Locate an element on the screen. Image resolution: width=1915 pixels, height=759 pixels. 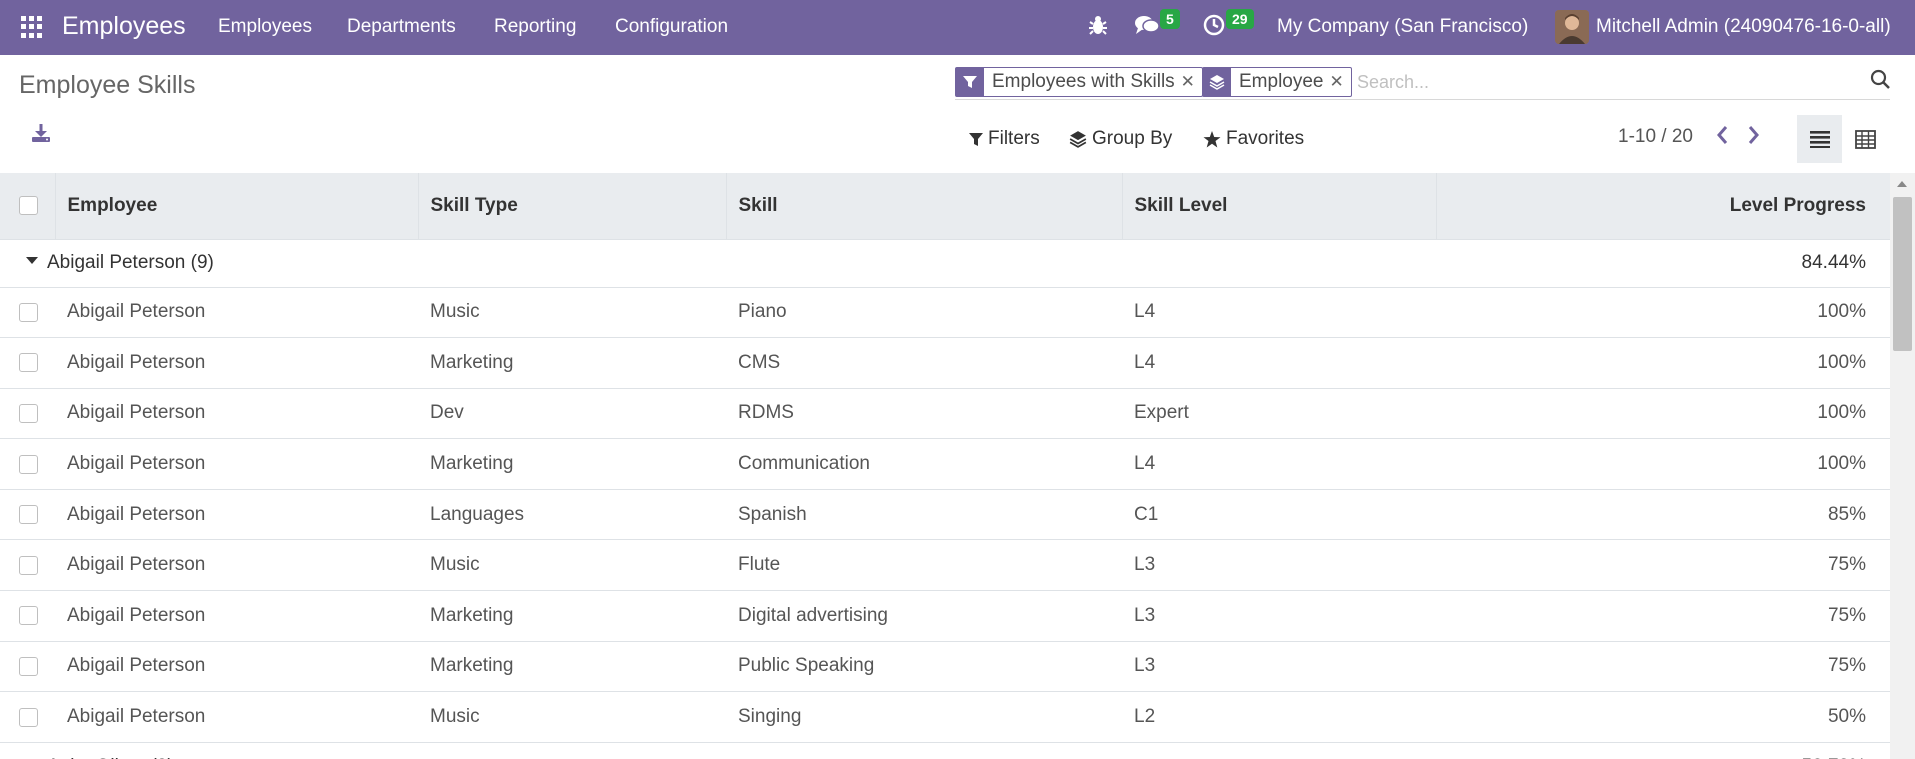
menu-reporting: Reporting is located at coordinates (535, 27).